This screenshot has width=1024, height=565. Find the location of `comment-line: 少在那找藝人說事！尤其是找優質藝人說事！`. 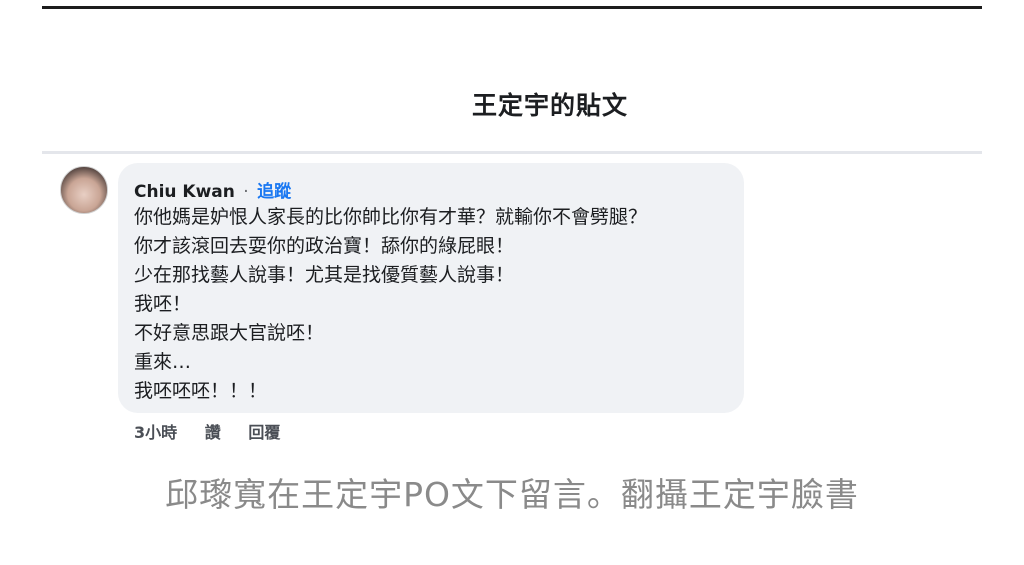

comment-line: 少在那找藝人說事！尤其是找優質藝人說事！ is located at coordinates (324, 275).